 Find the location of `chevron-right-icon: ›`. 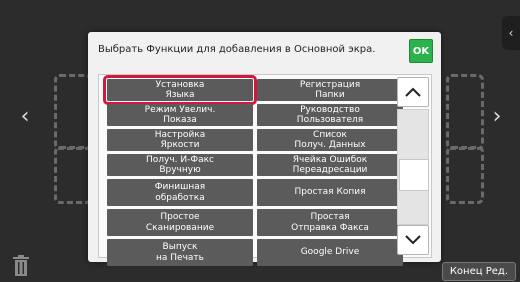

chevron-right-icon: › is located at coordinates (497, 116).